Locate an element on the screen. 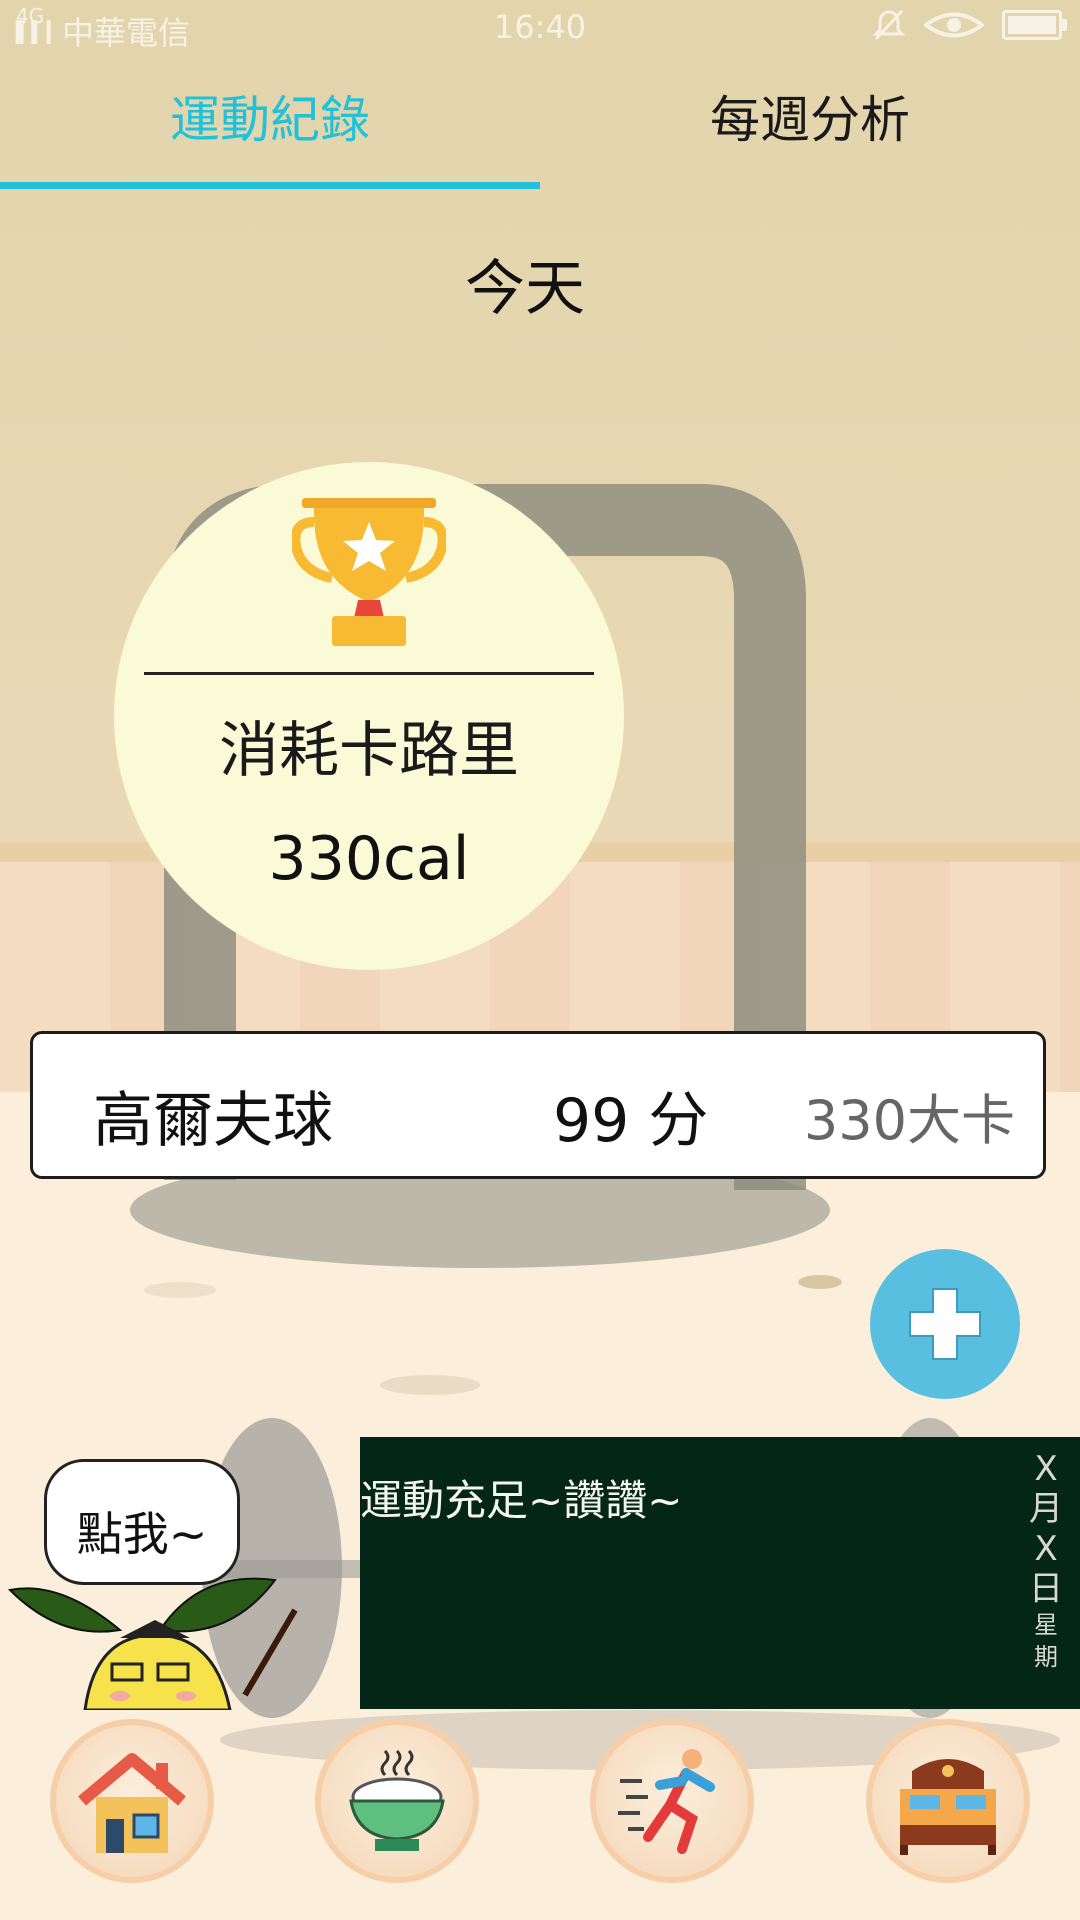  calorie-summary-card: 消耗卡路里 330cal is located at coordinates (369, 716).